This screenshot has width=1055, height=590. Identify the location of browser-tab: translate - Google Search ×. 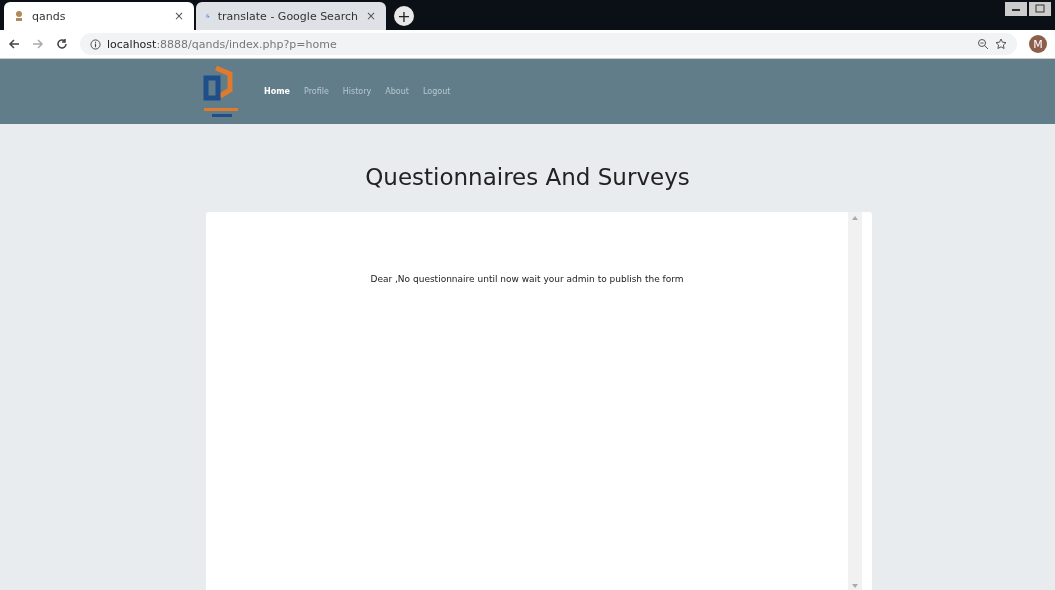
(291, 16).